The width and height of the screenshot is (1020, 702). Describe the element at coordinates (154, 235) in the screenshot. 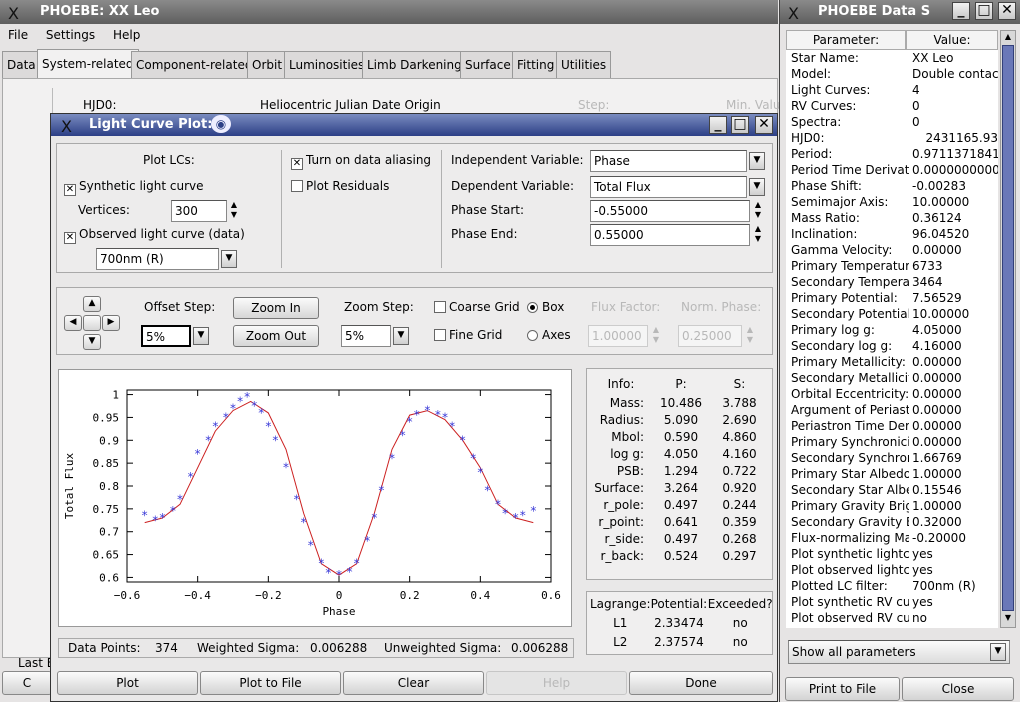

I see `observed-lc-checkbox: ✕ Observed light curve (data)` at that location.